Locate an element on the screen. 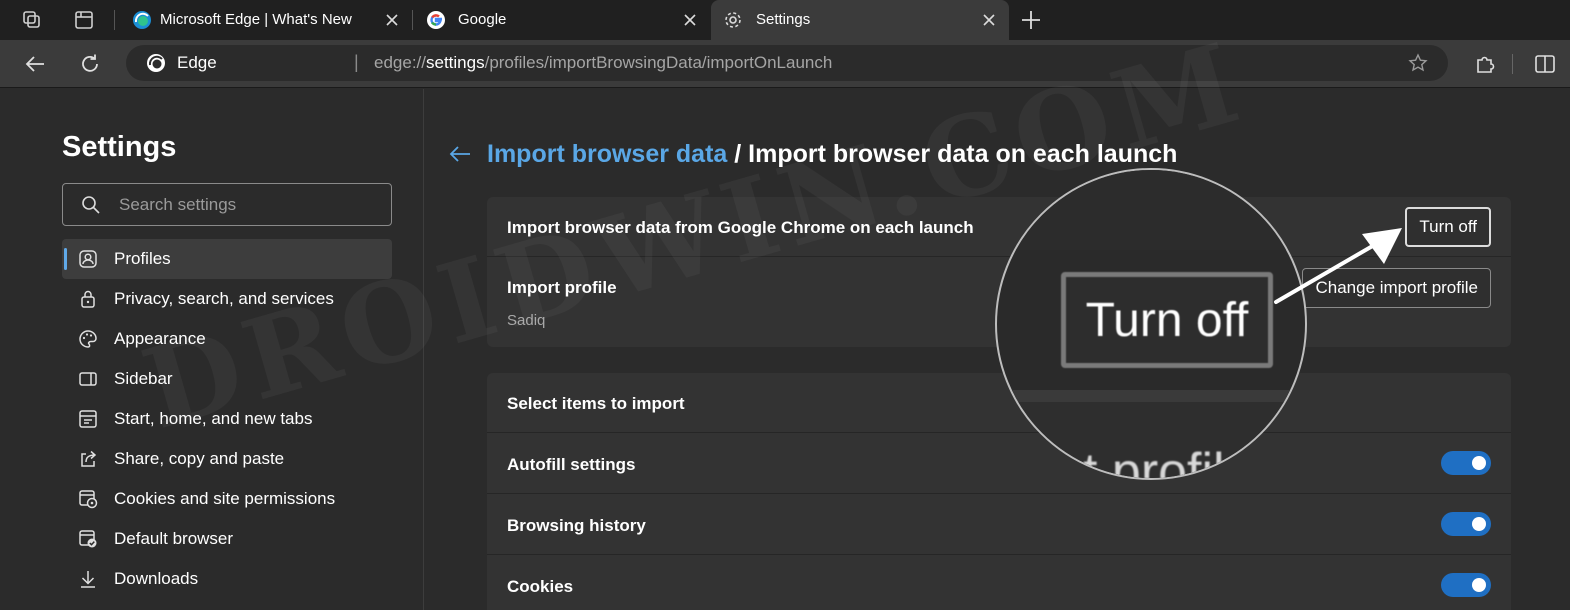  favorite-star-icon is located at coordinates (1418, 63).